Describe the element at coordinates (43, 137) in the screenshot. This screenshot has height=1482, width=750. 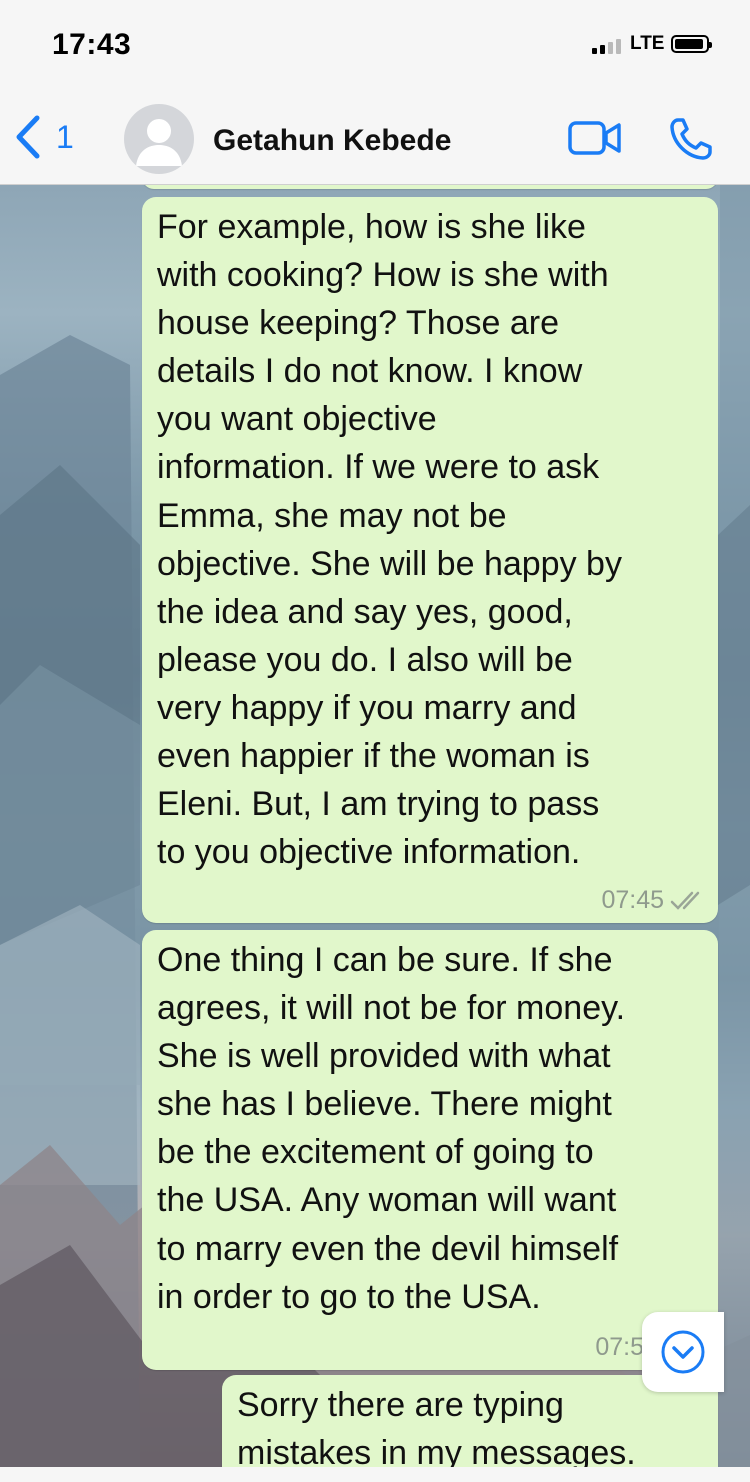
I see `back-button: 1` at that location.